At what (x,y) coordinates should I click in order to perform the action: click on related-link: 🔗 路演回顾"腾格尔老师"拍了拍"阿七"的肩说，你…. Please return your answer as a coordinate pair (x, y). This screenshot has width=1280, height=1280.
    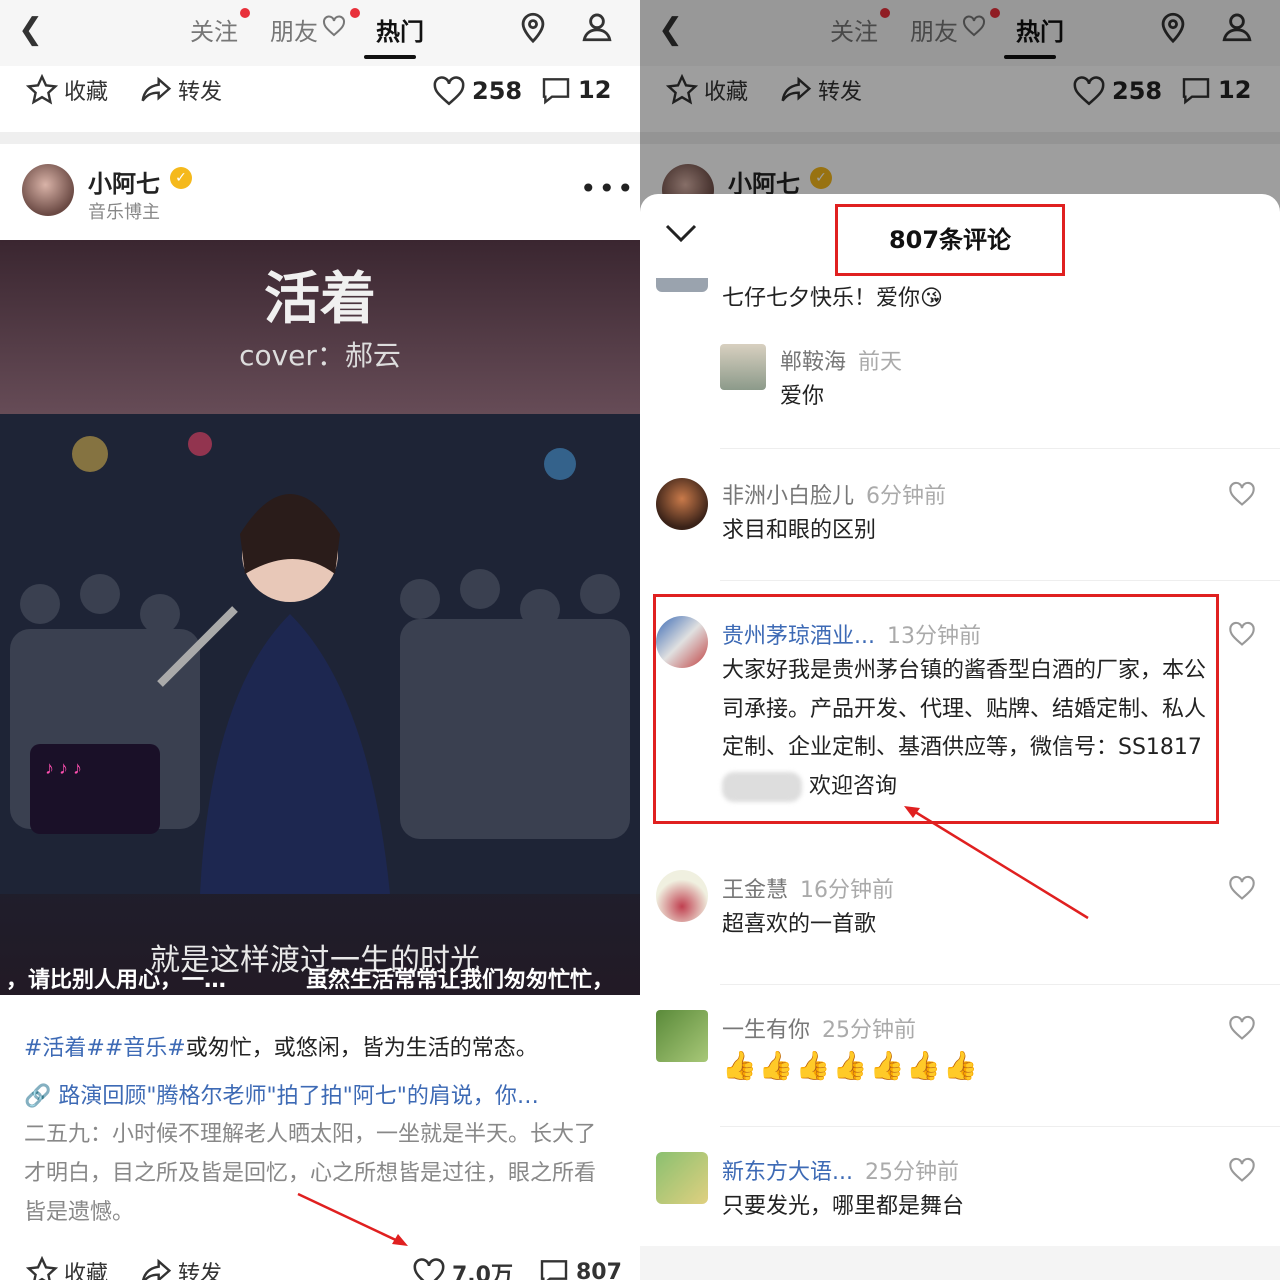
    Looking at the image, I should click on (281, 1094).